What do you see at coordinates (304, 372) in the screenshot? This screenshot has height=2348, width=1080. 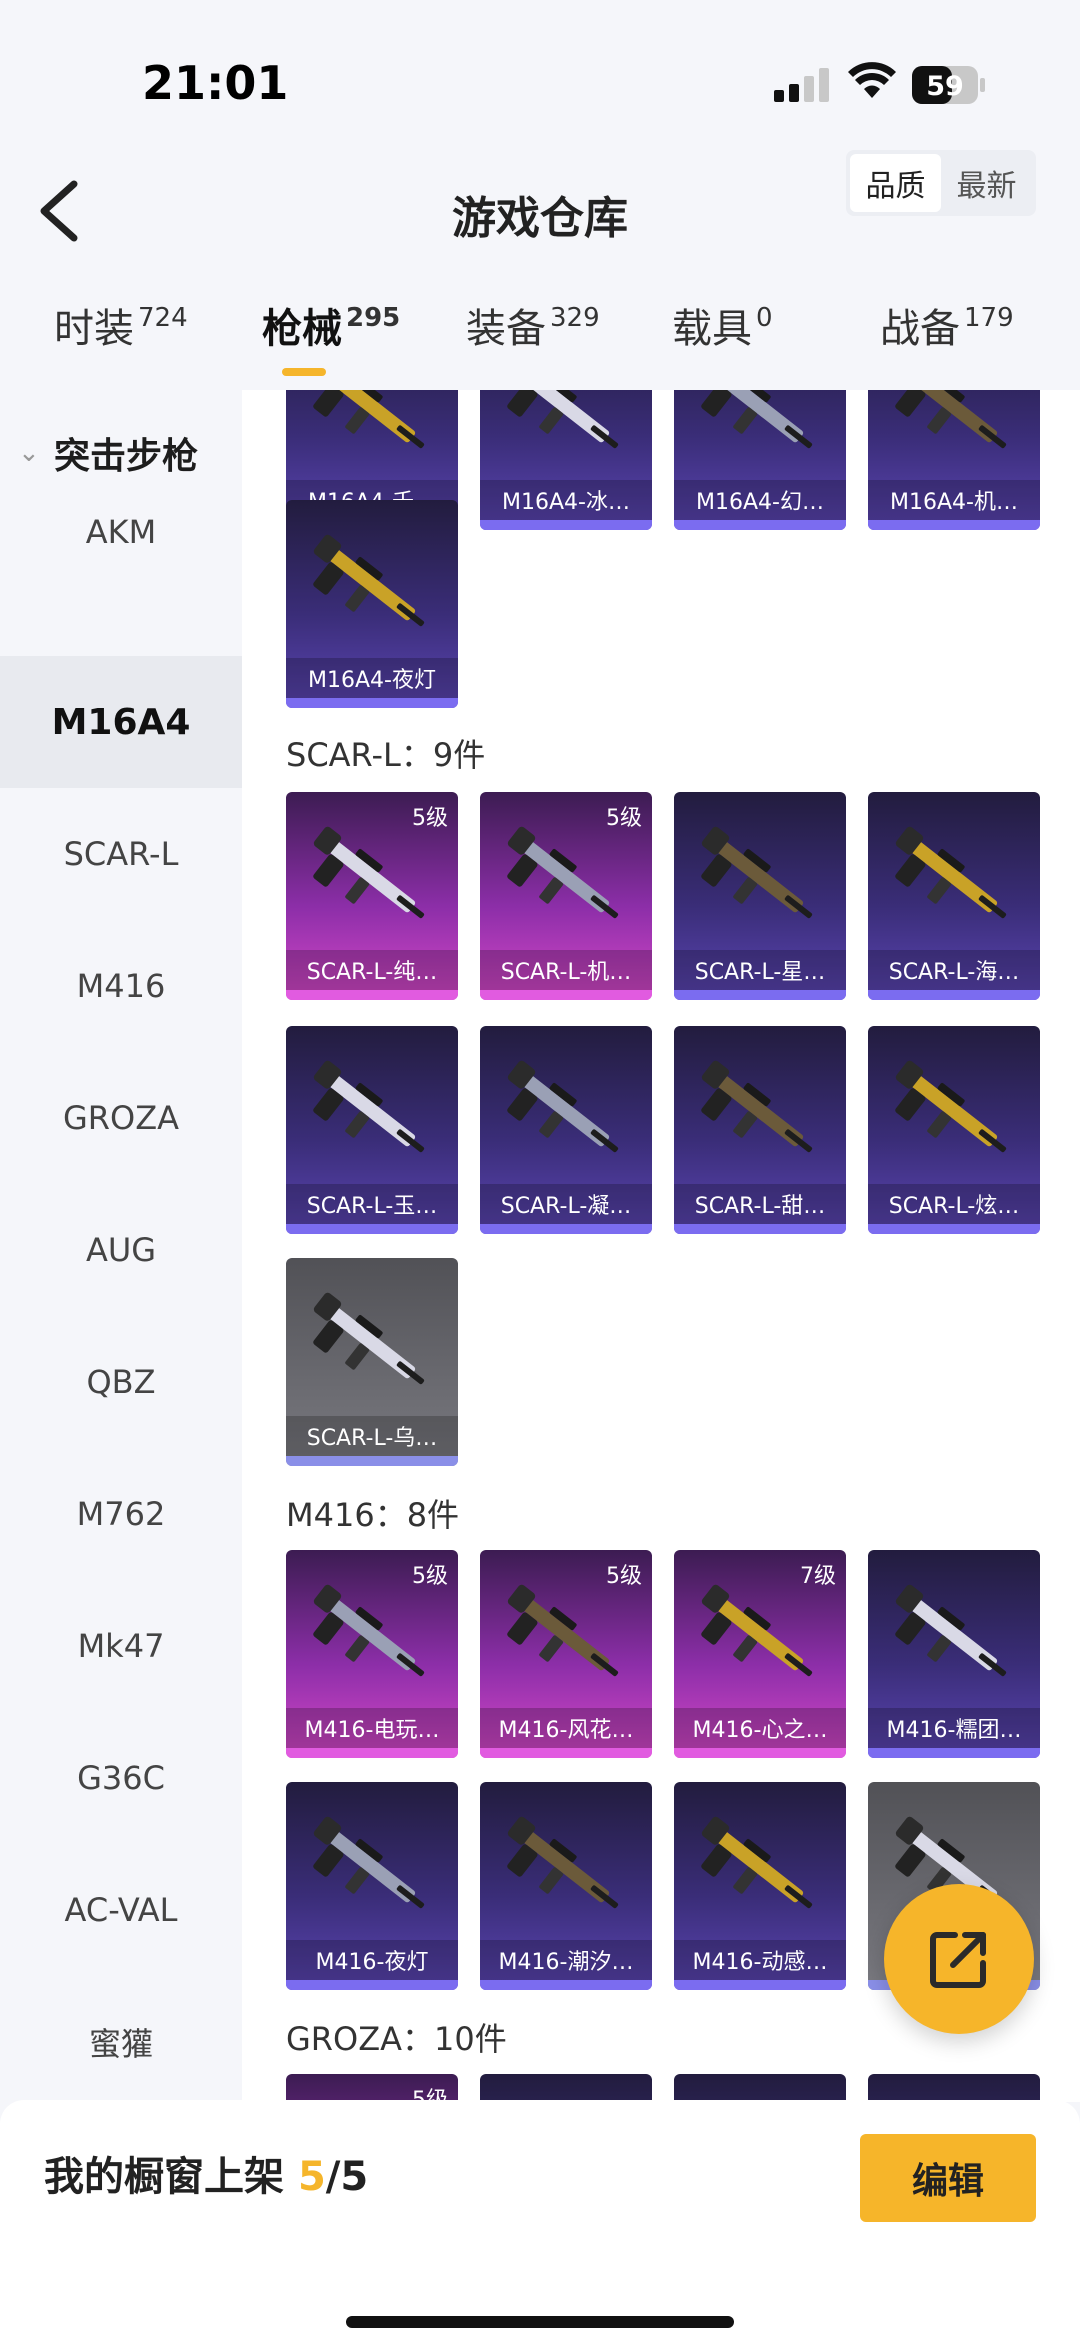 I see `active-tab-indicator` at bounding box center [304, 372].